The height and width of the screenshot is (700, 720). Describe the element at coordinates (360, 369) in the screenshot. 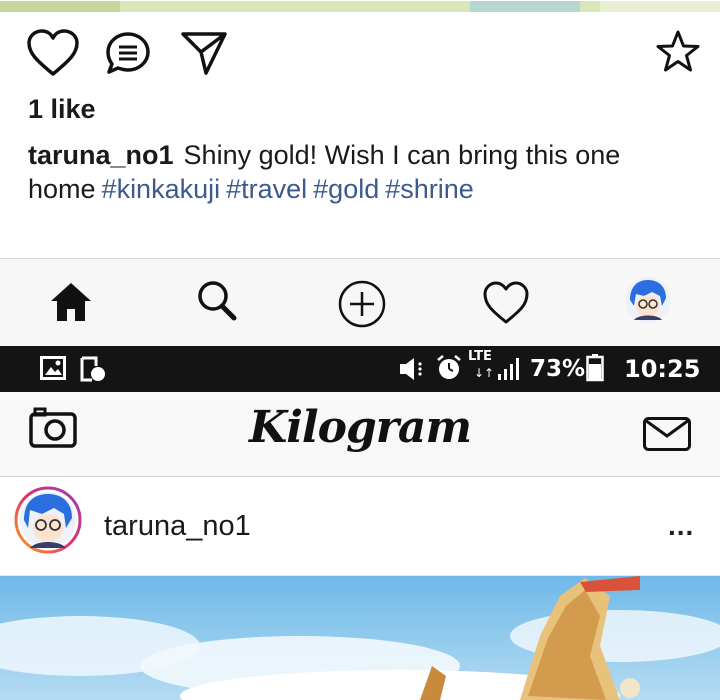

I see `status-bar` at that location.